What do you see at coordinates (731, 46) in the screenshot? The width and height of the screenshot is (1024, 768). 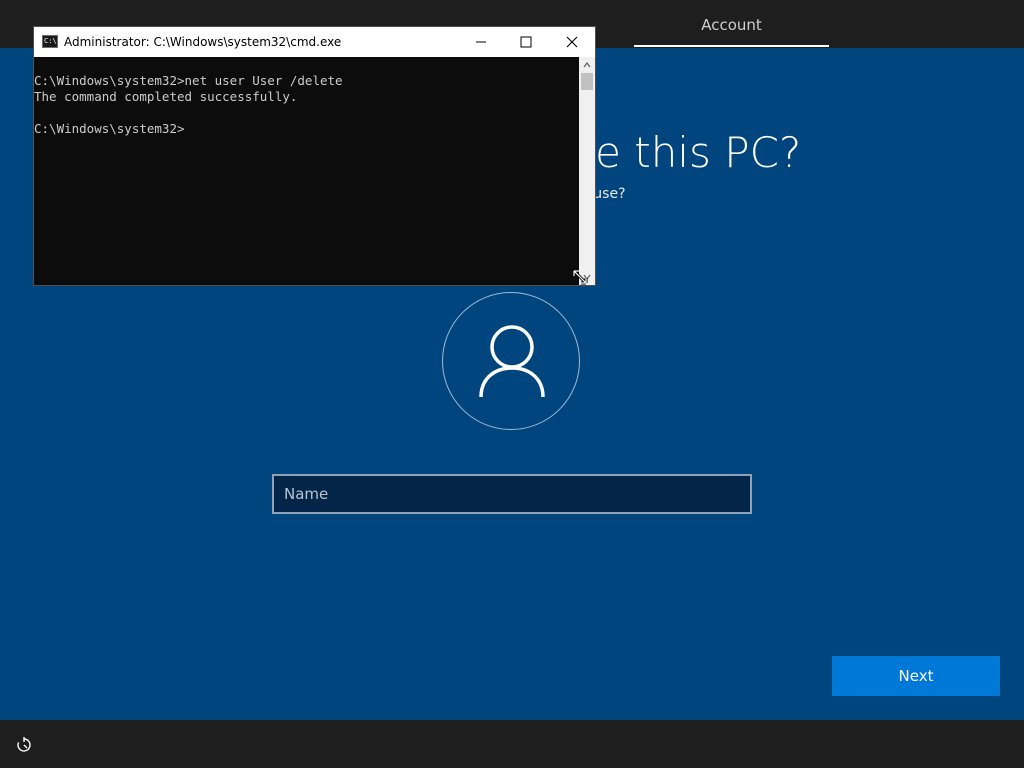 I see `tab-underline` at bounding box center [731, 46].